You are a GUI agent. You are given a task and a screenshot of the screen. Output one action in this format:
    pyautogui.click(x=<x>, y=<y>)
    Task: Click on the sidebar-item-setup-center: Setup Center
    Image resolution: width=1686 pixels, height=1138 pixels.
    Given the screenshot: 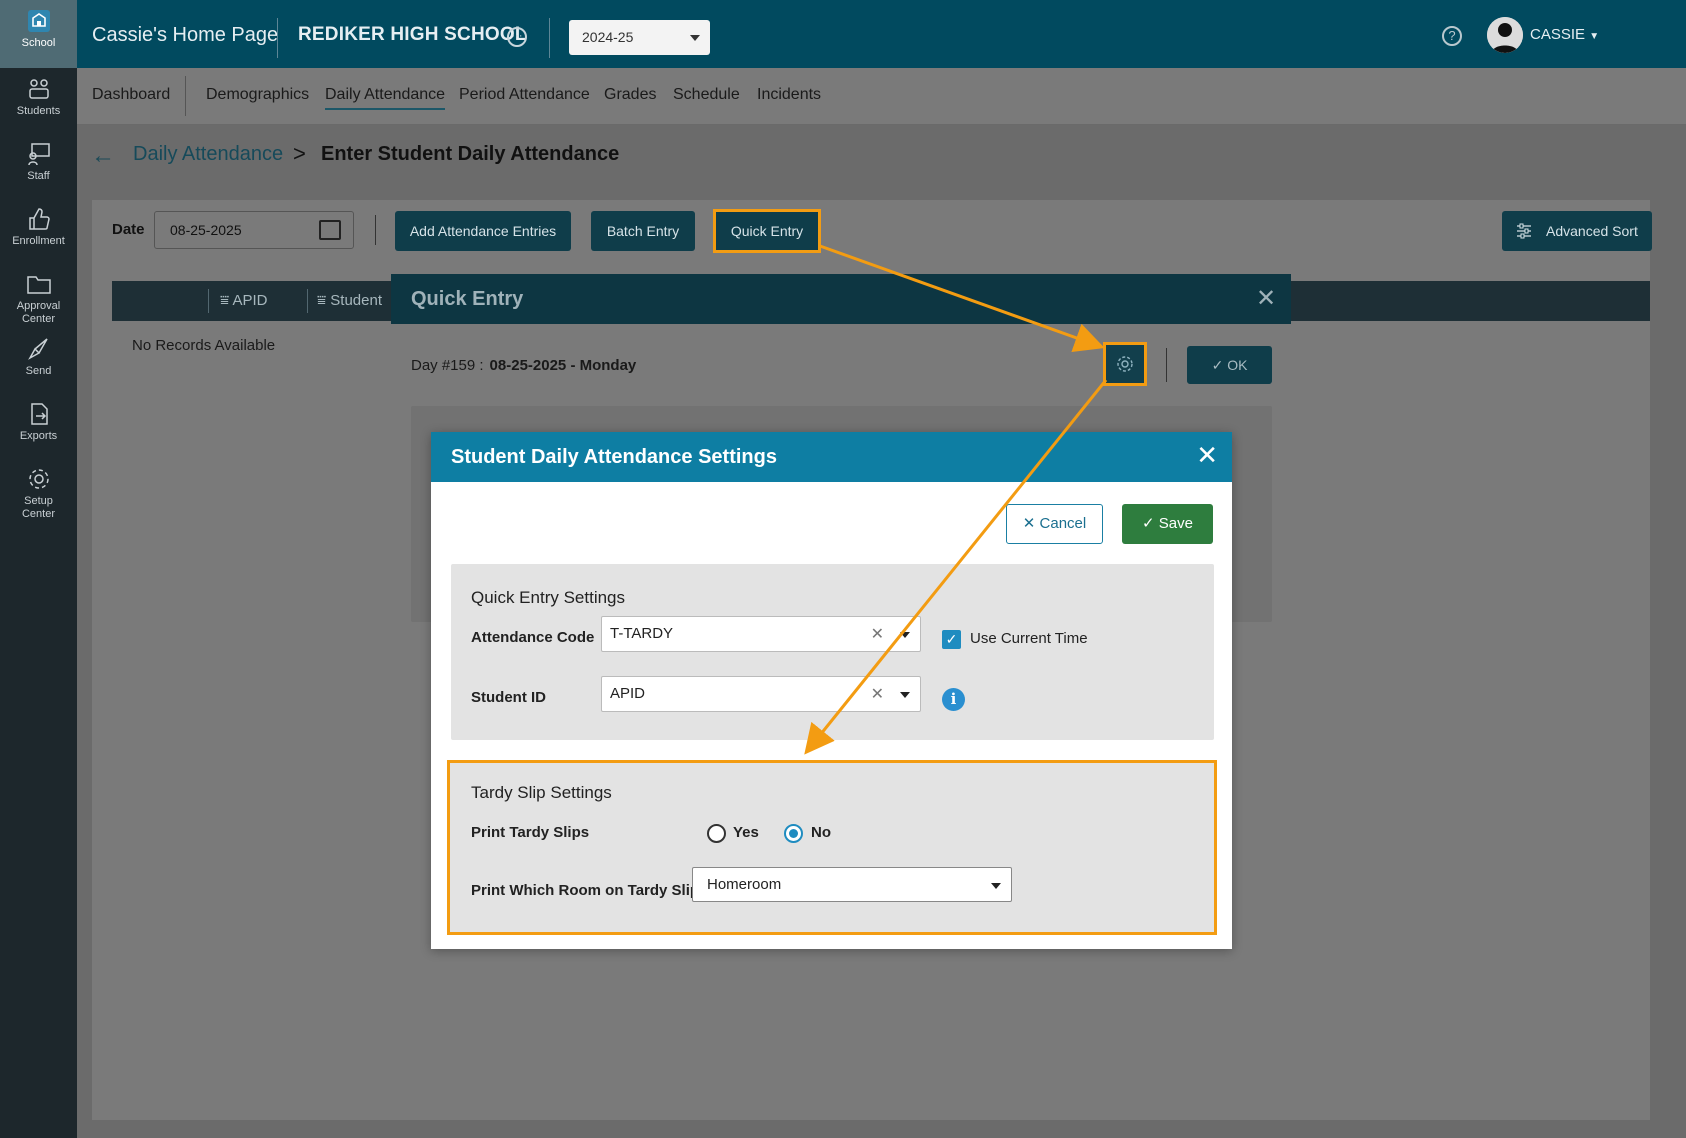 What is the action you would take?
    pyautogui.click(x=38, y=490)
    